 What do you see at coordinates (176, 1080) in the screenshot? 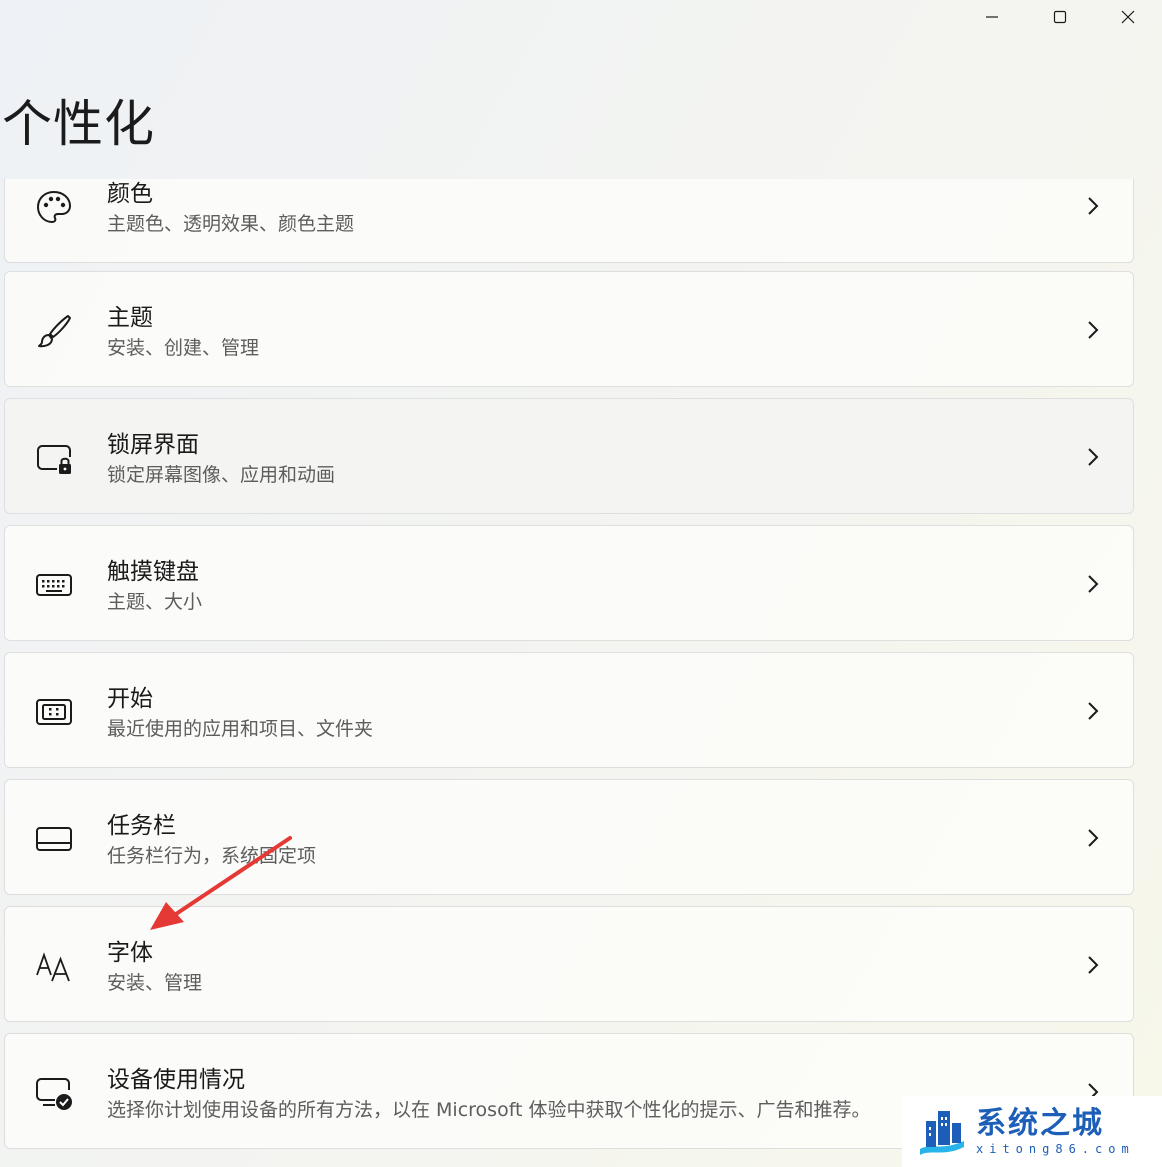
I see `settings-item-title: 设备使用情况` at bounding box center [176, 1080].